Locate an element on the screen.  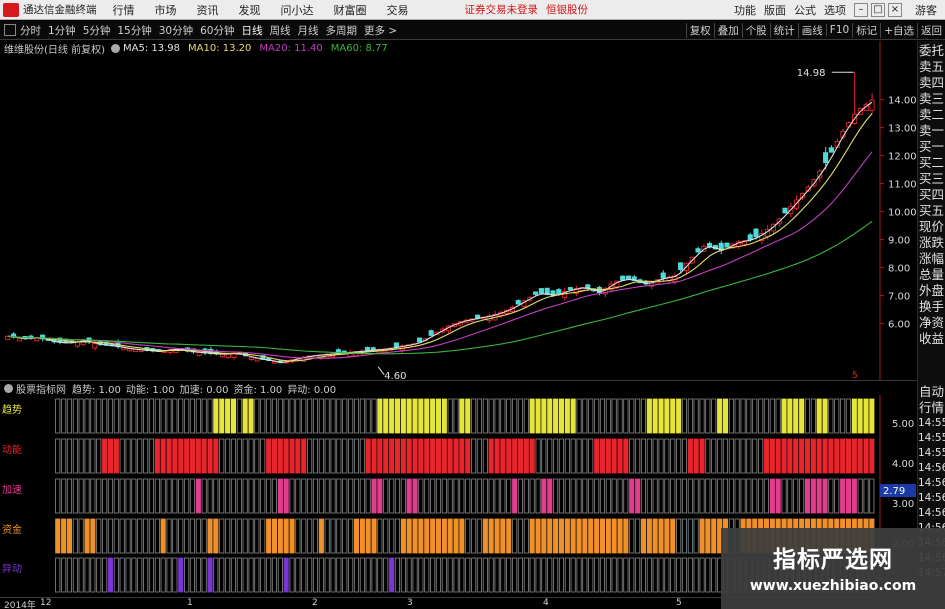
menu-item-functions: 功能 is located at coordinates (745, 10).